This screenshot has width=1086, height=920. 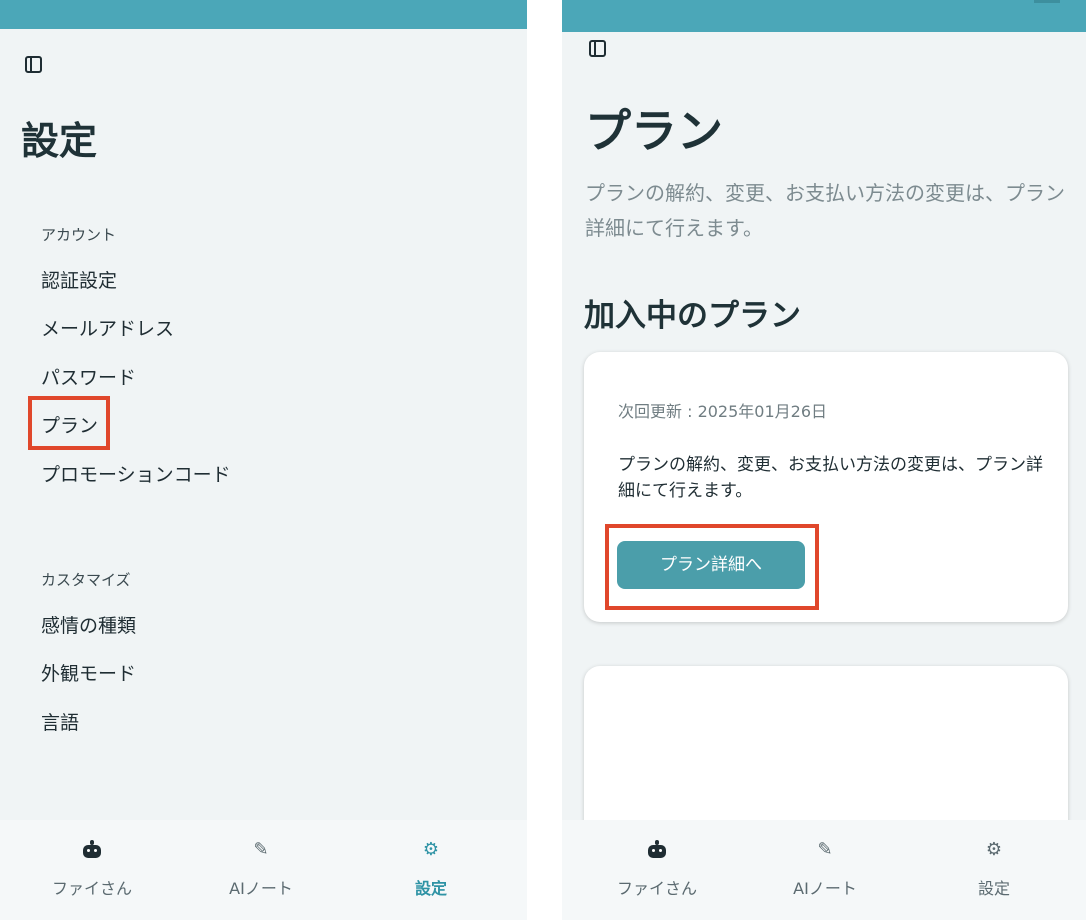 What do you see at coordinates (830, 478) in the screenshot?
I see `card-description: プランの解約、変更、お支払い方法の変更は、プラン詳細にて行えます。` at bounding box center [830, 478].